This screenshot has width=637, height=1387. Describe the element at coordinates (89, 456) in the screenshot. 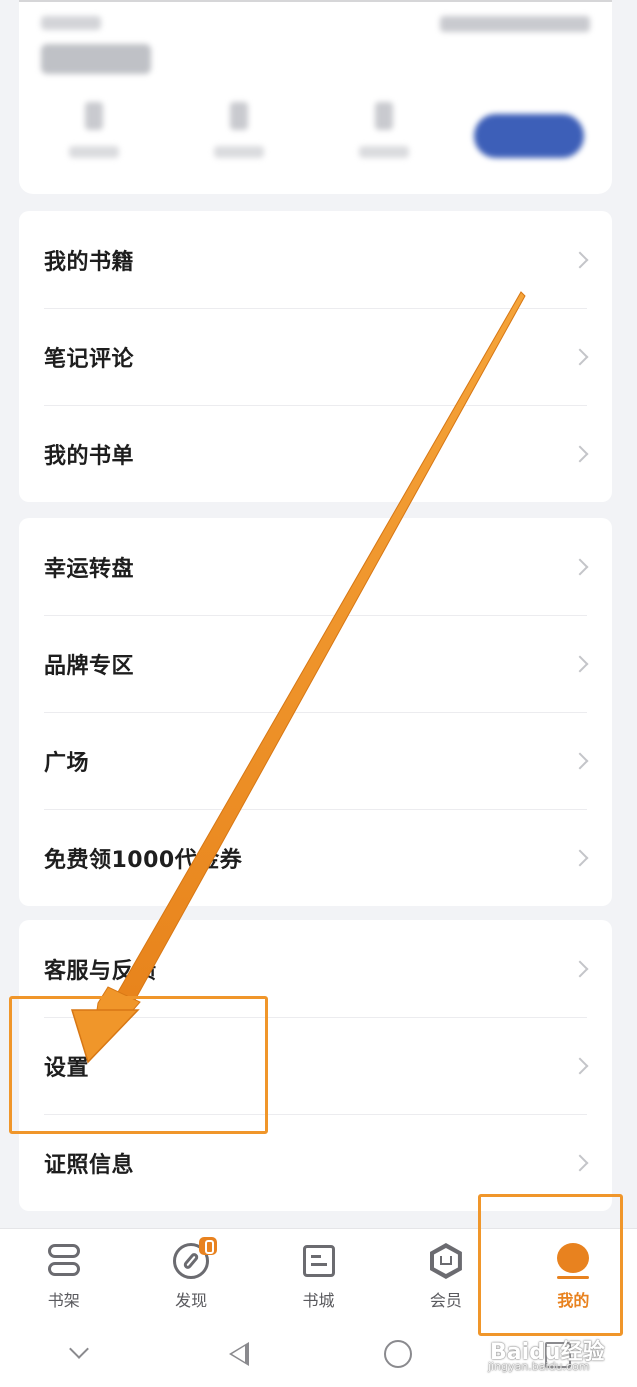

I see `menu-item-label: 我的书单` at that location.